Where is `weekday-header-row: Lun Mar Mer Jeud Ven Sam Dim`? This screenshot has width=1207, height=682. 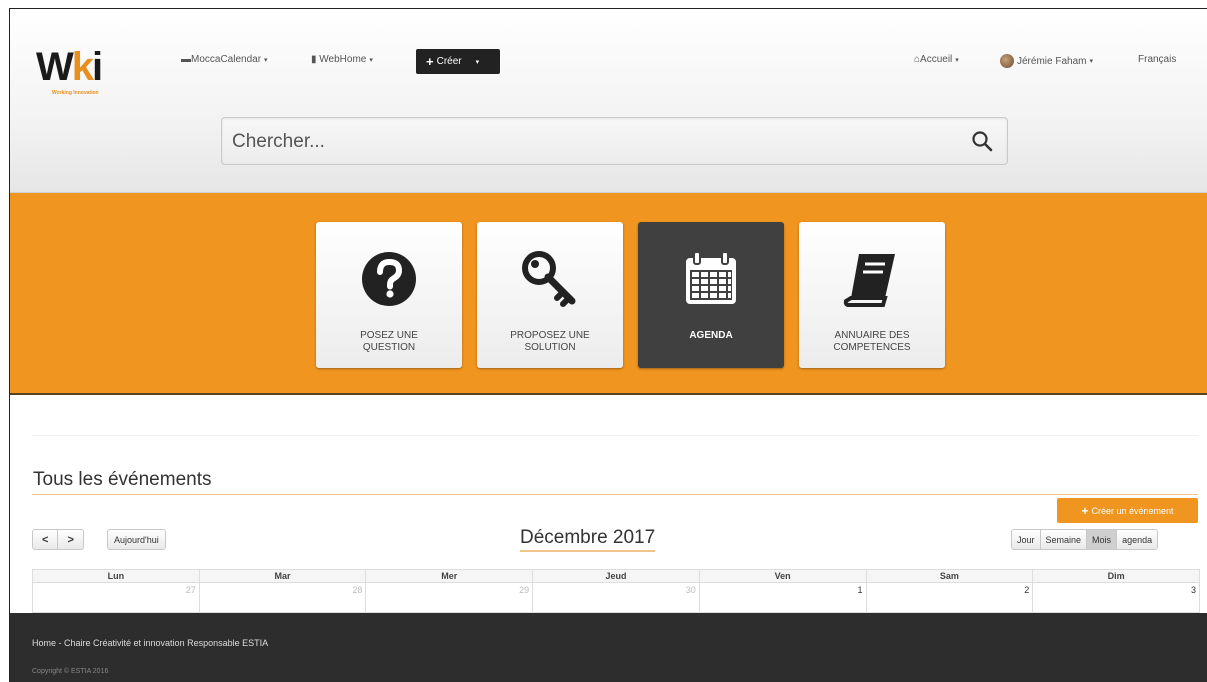 weekday-header-row: Lun Mar Mer Jeud Ven Sam Dim is located at coordinates (616, 576).